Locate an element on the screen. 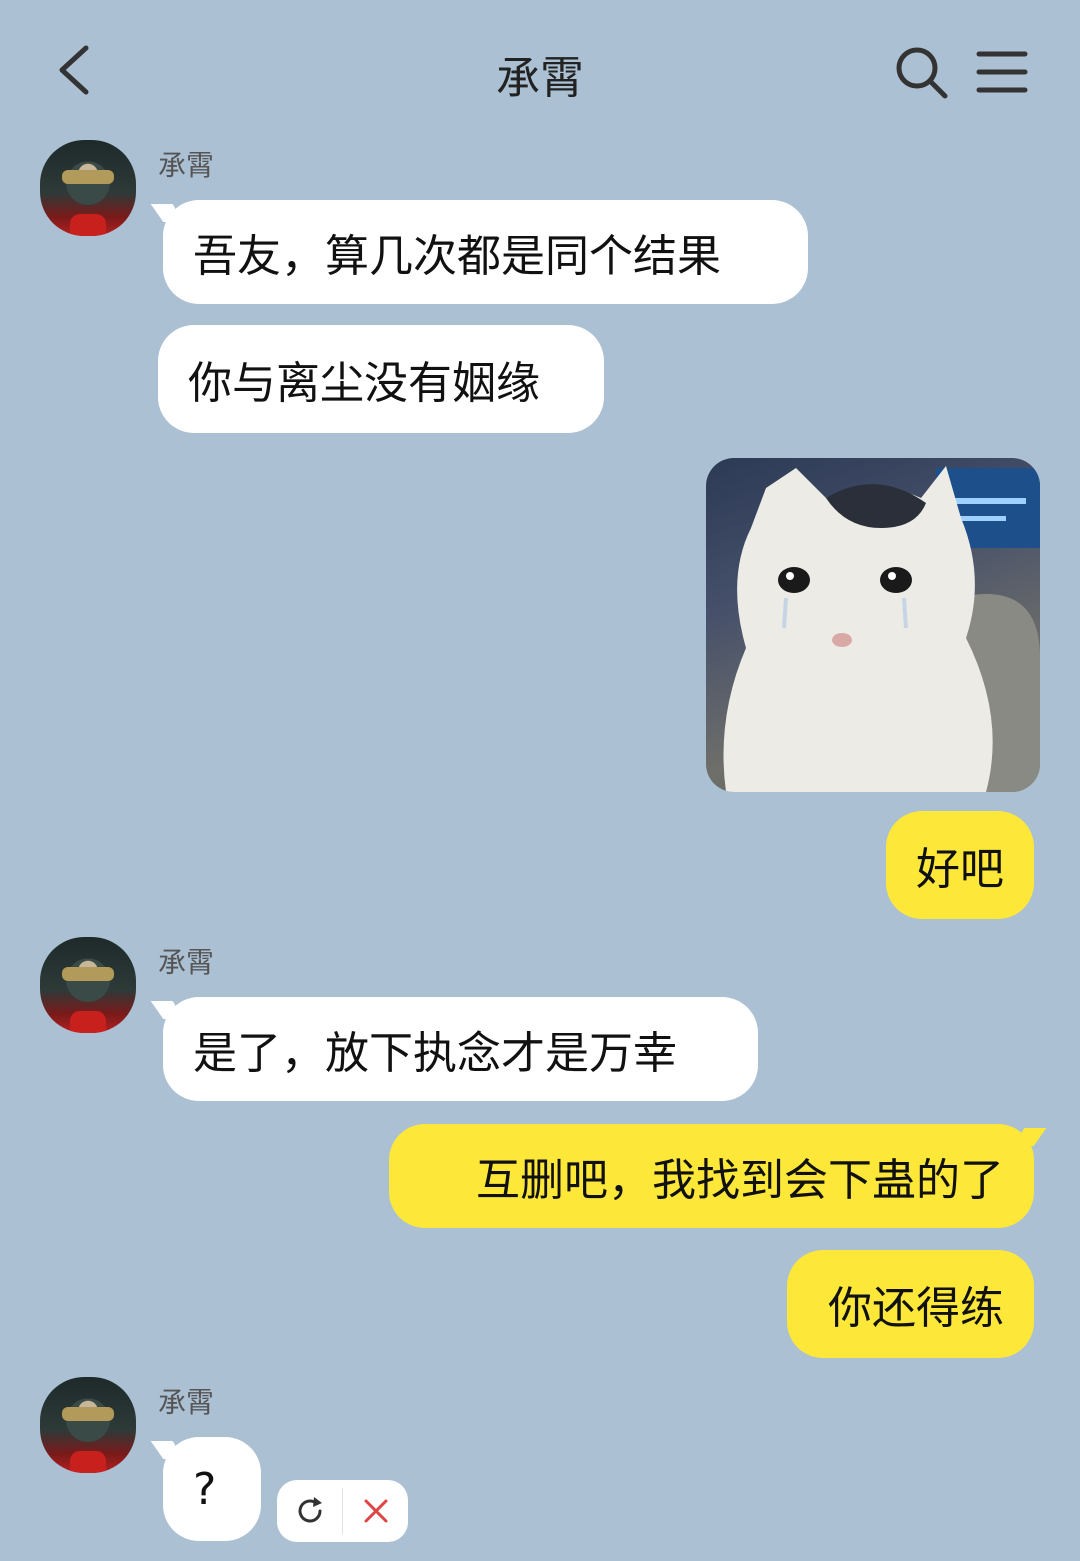 Image resolution: width=1080 pixels, height=1561 pixels. message-actions is located at coordinates (342, 1511).